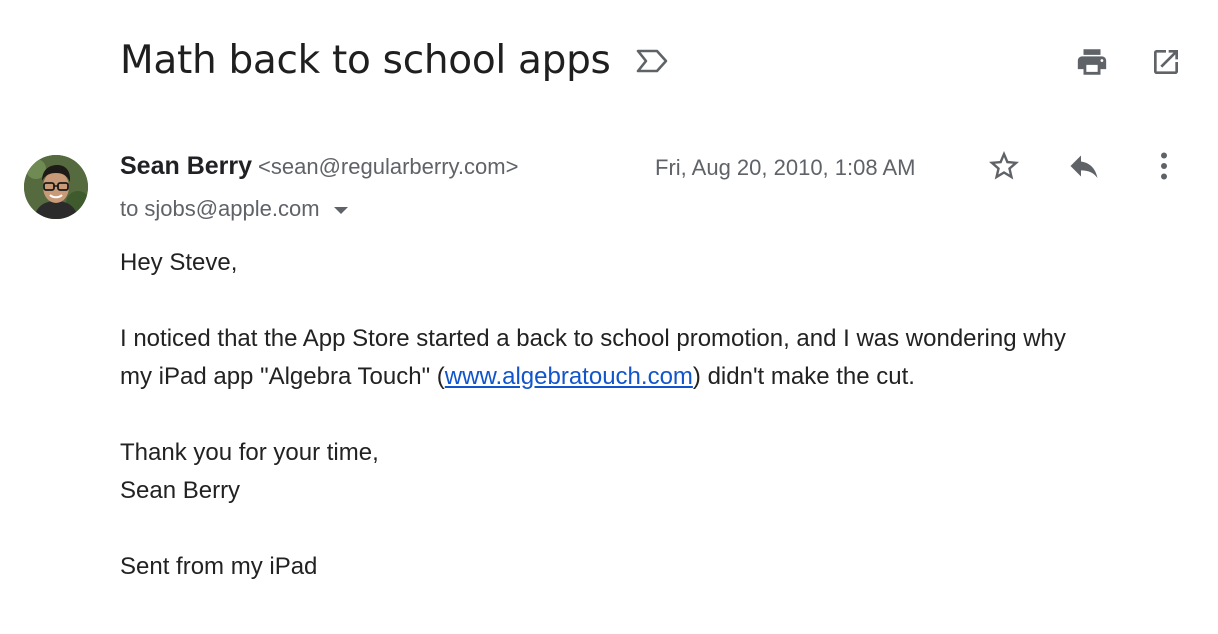 This screenshot has width=1218, height=634. Describe the element at coordinates (388, 166) in the screenshot. I see `sender-email: <sean@regularberry.com>` at that location.